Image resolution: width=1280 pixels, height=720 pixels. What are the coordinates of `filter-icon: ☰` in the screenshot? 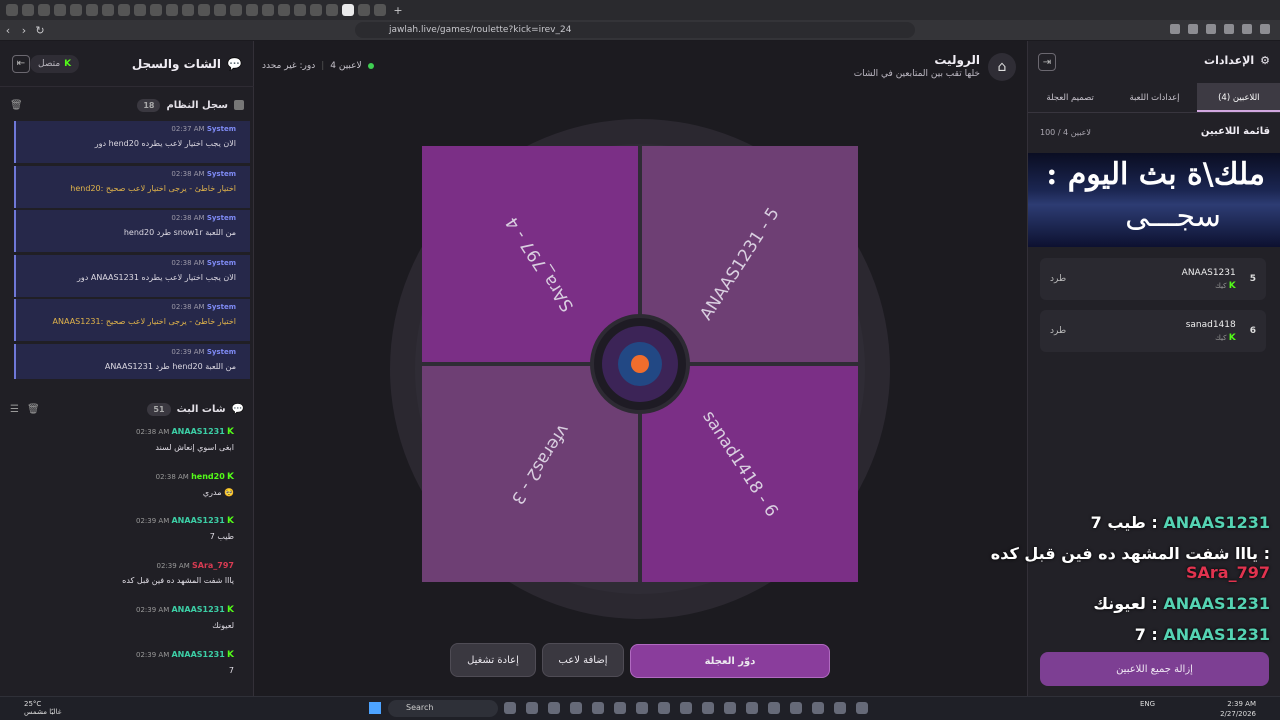 It's located at (14, 409).